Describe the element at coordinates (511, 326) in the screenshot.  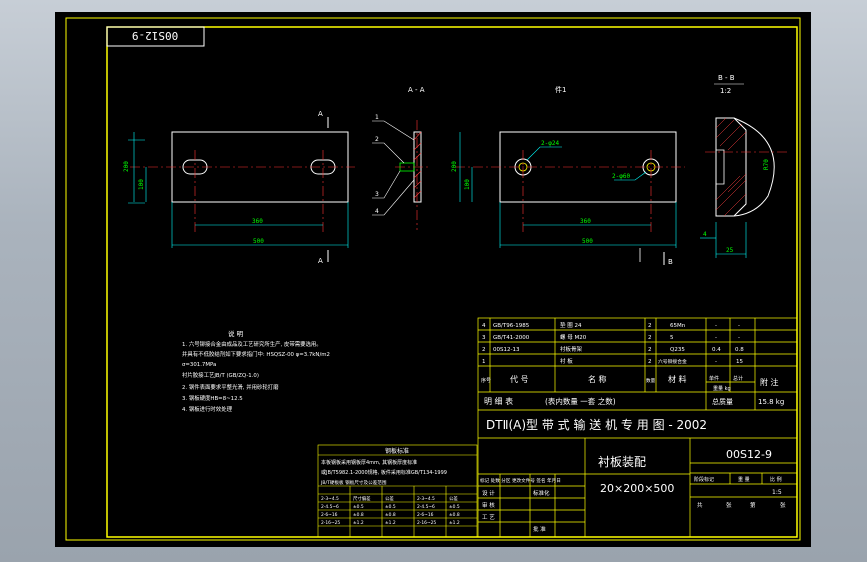
I see `bom-cell: GB/T96-1985` at that location.